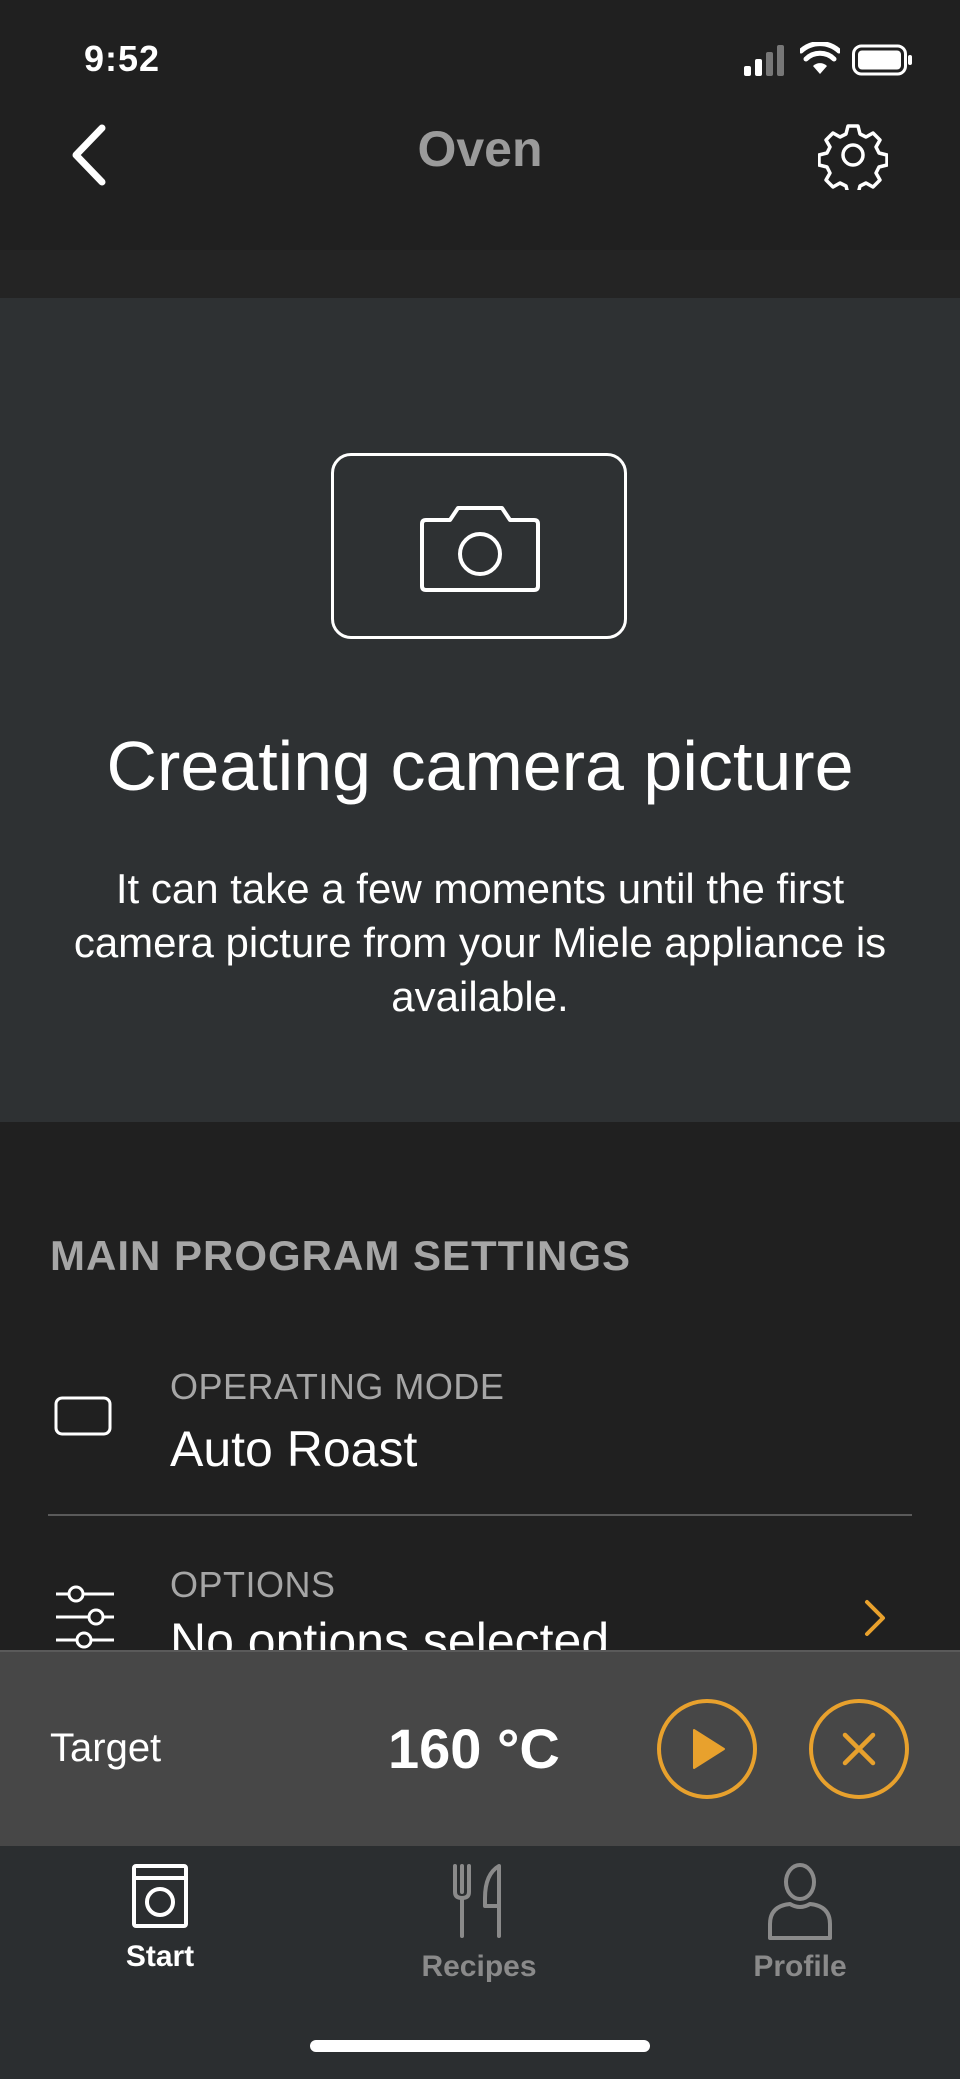 The width and height of the screenshot is (960, 2079). I want to click on divider, so click(480, 1515).